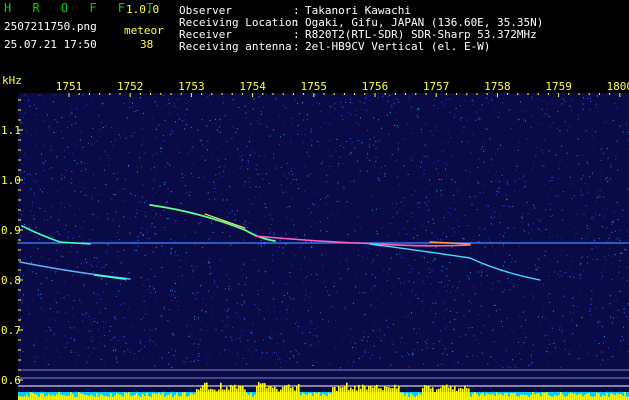  What do you see at coordinates (11, 280) in the screenshot?
I see `y-tick-label: 0.8` at bounding box center [11, 280].